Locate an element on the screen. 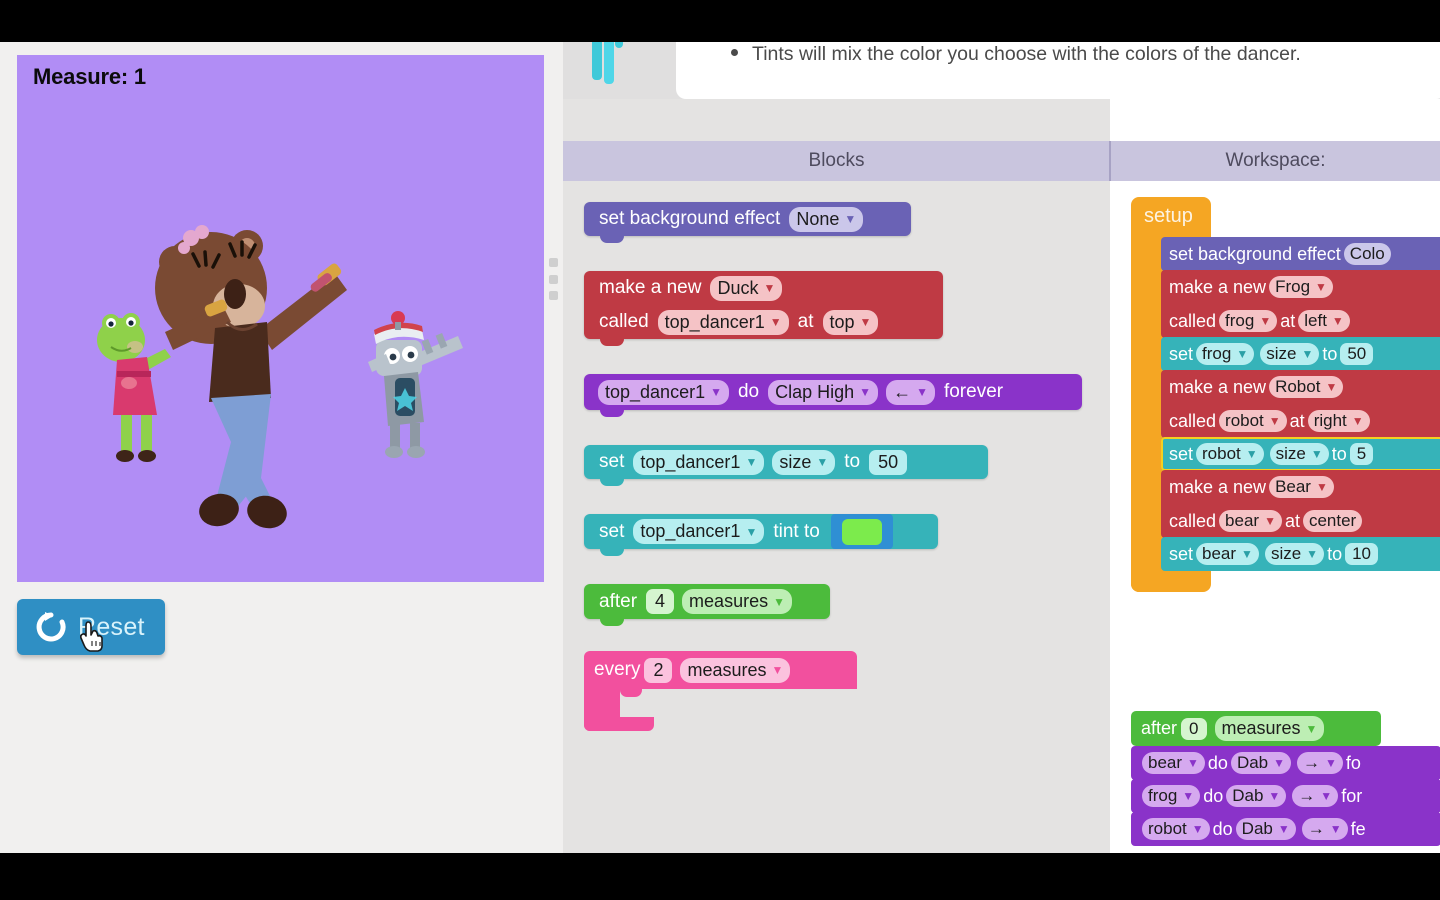 This screenshot has width=1440, height=900. dropdown-value: top_dancer1 is located at coordinates (690, 461).